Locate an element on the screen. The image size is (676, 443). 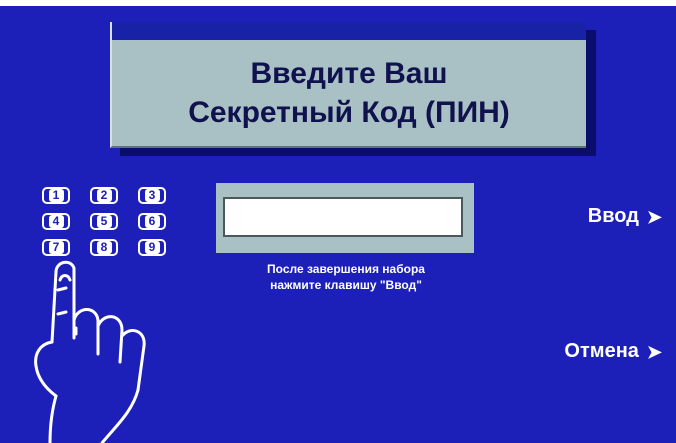
enter-button-label: Ввод is located at coordinates (613, 216).